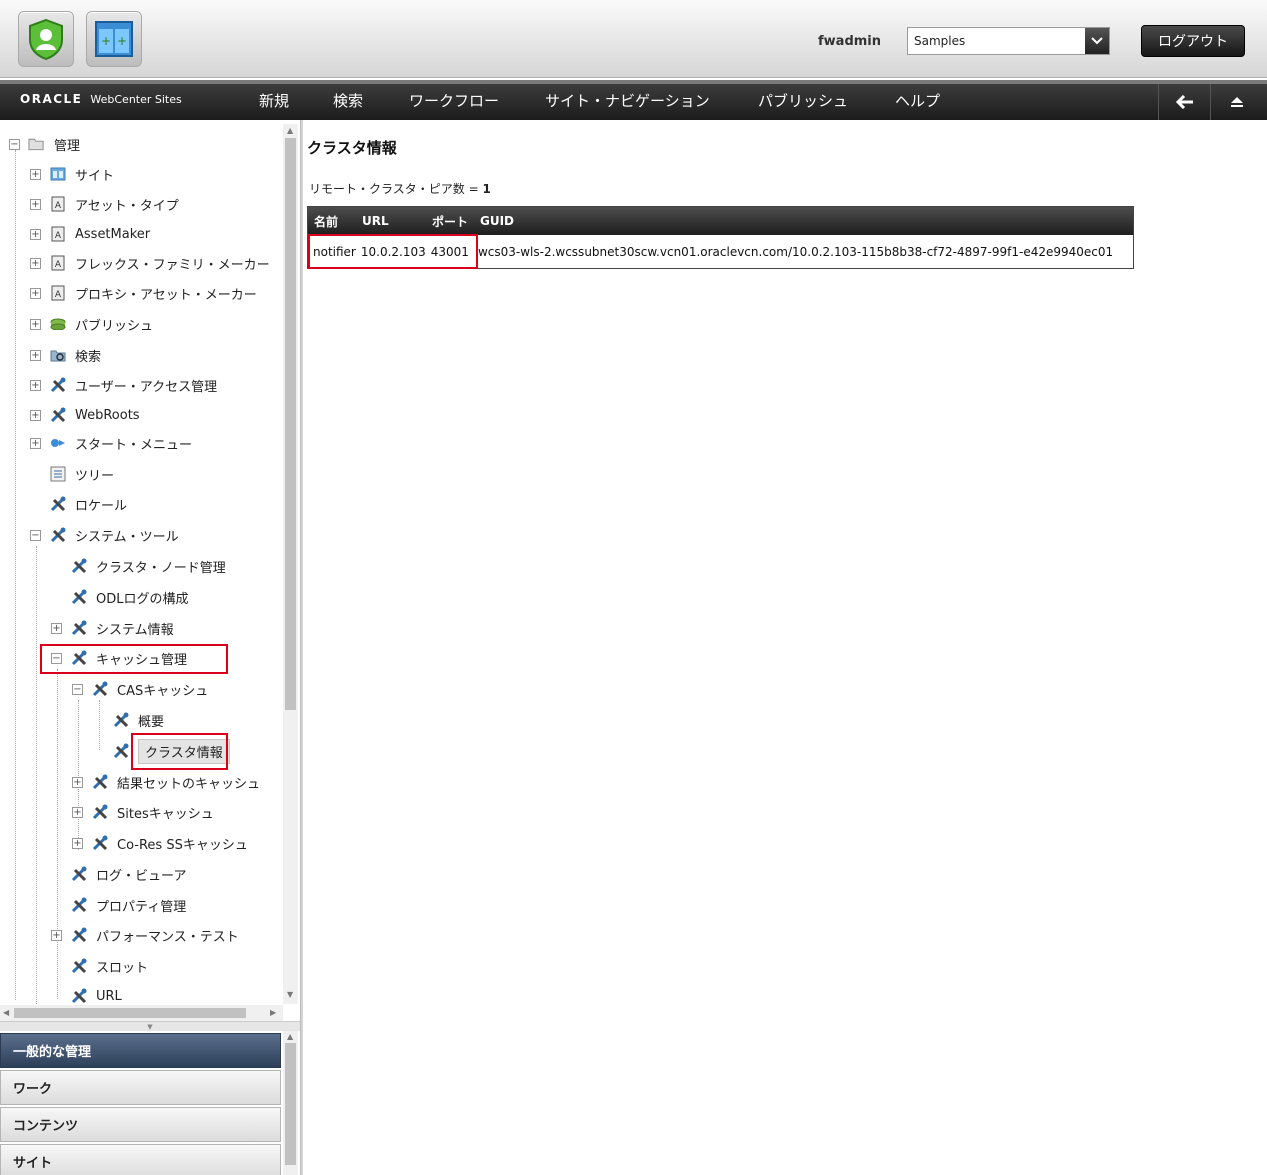  Describe the element at coordinates (290, 994) in the screenshot. I see `scroll-down-icon: ▼` at that location.